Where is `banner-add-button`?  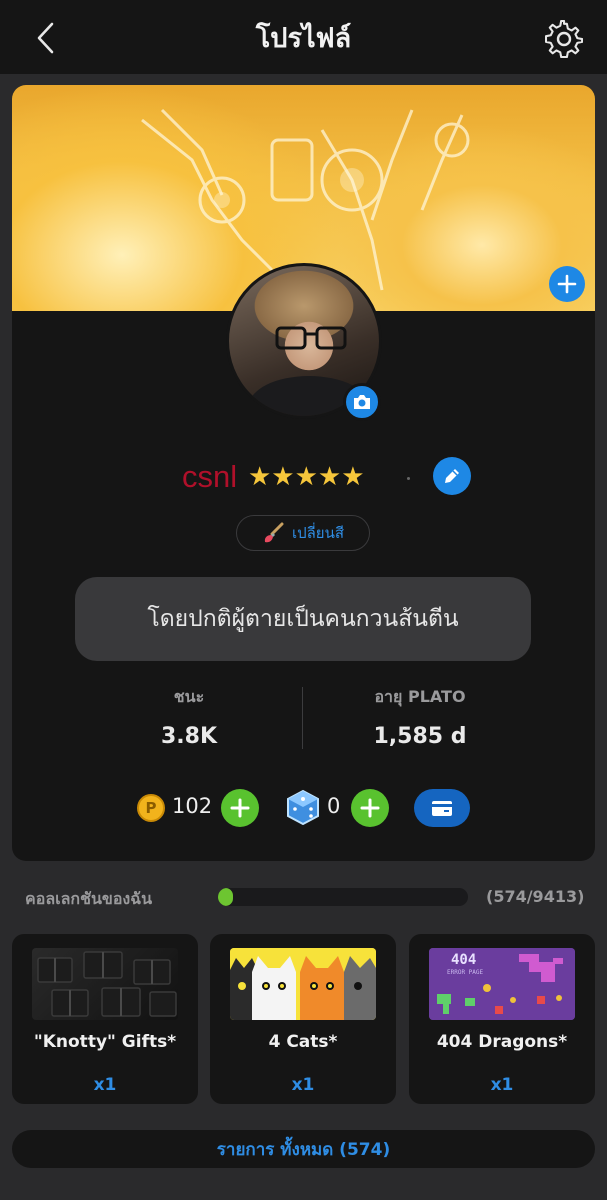 banner-add-button is located at coordinates (567, 284).